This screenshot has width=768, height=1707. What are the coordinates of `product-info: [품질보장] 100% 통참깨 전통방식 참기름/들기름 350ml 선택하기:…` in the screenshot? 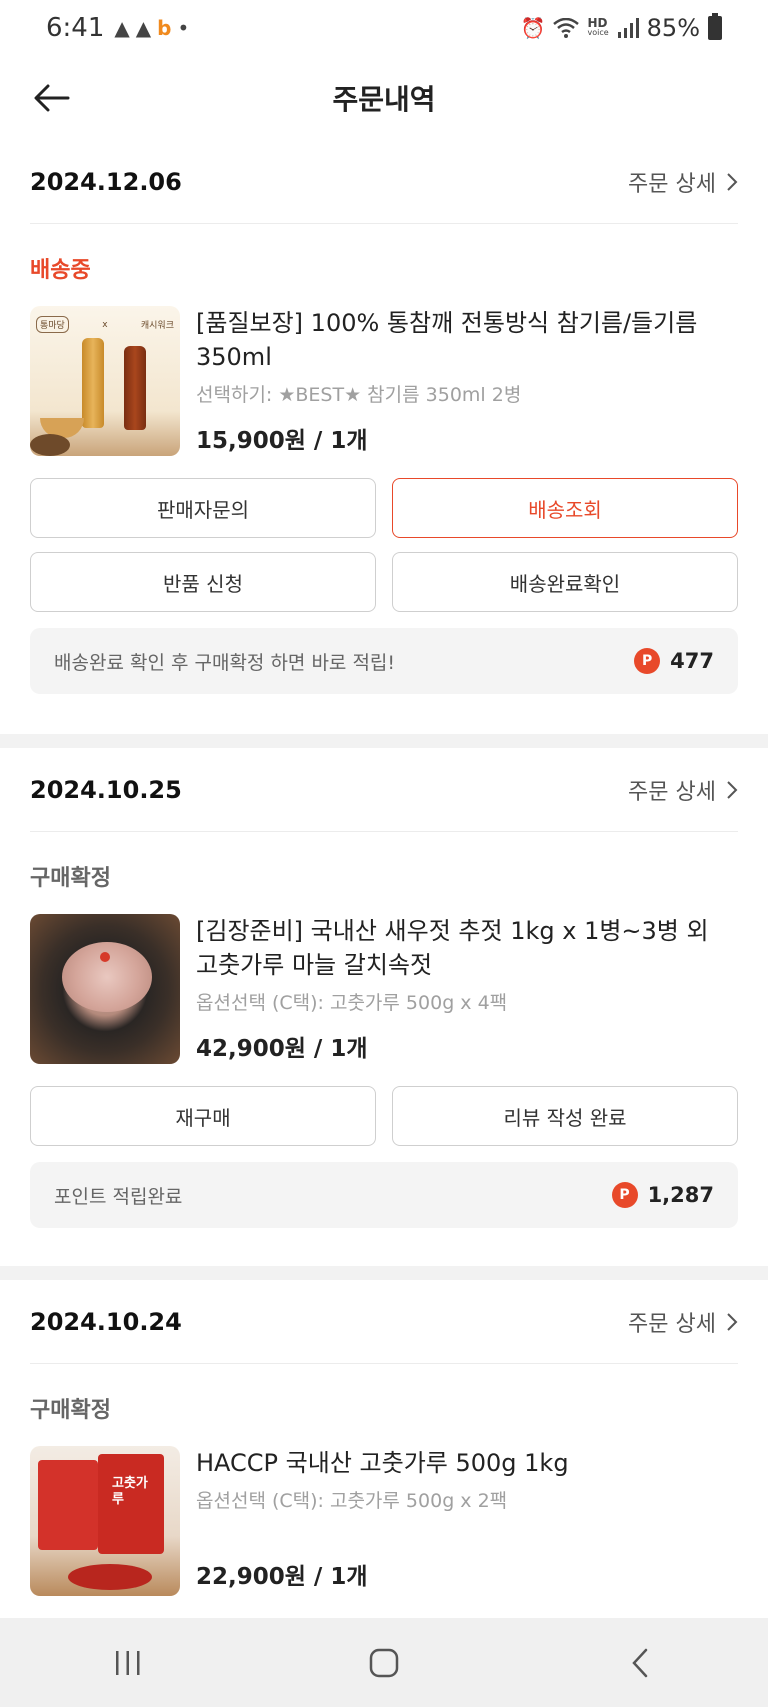 It's located at (467, 381).